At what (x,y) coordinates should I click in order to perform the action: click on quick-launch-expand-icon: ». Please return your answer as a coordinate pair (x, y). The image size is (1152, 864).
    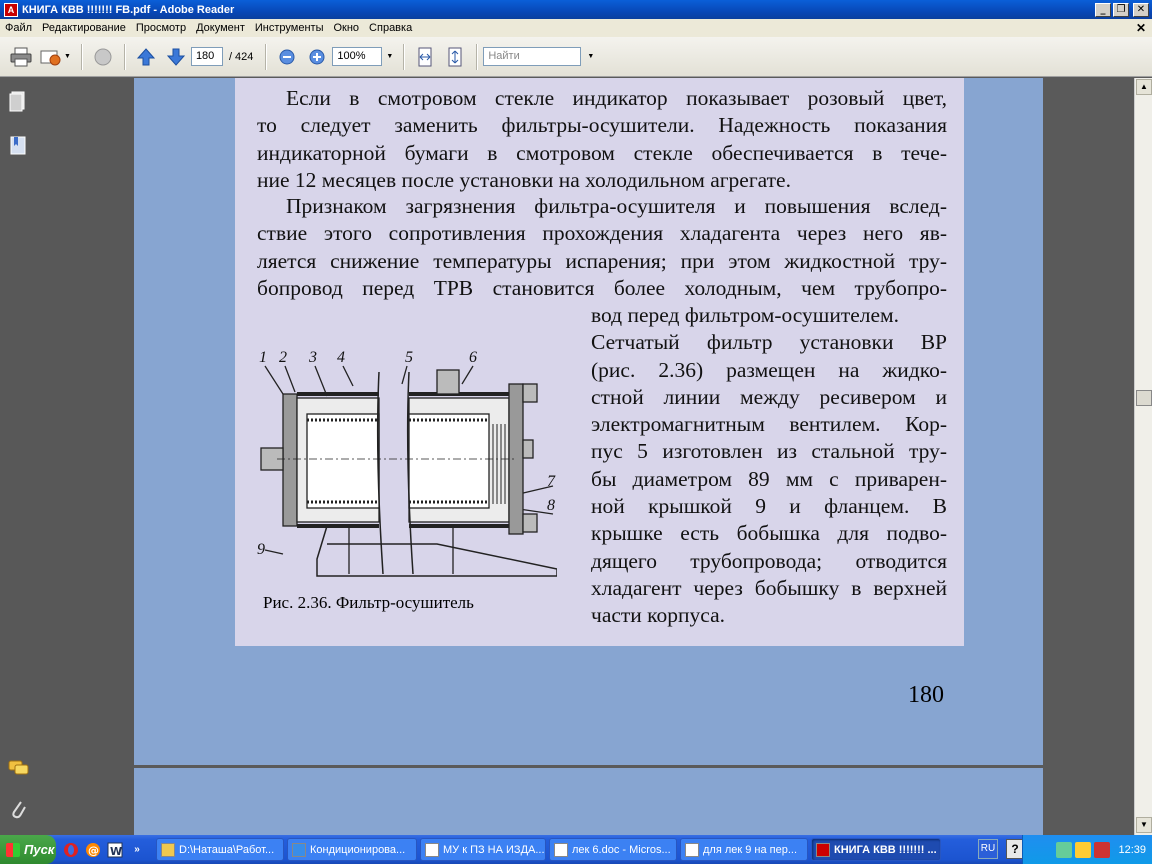
    Looking at the image, I should click on (137, 850).